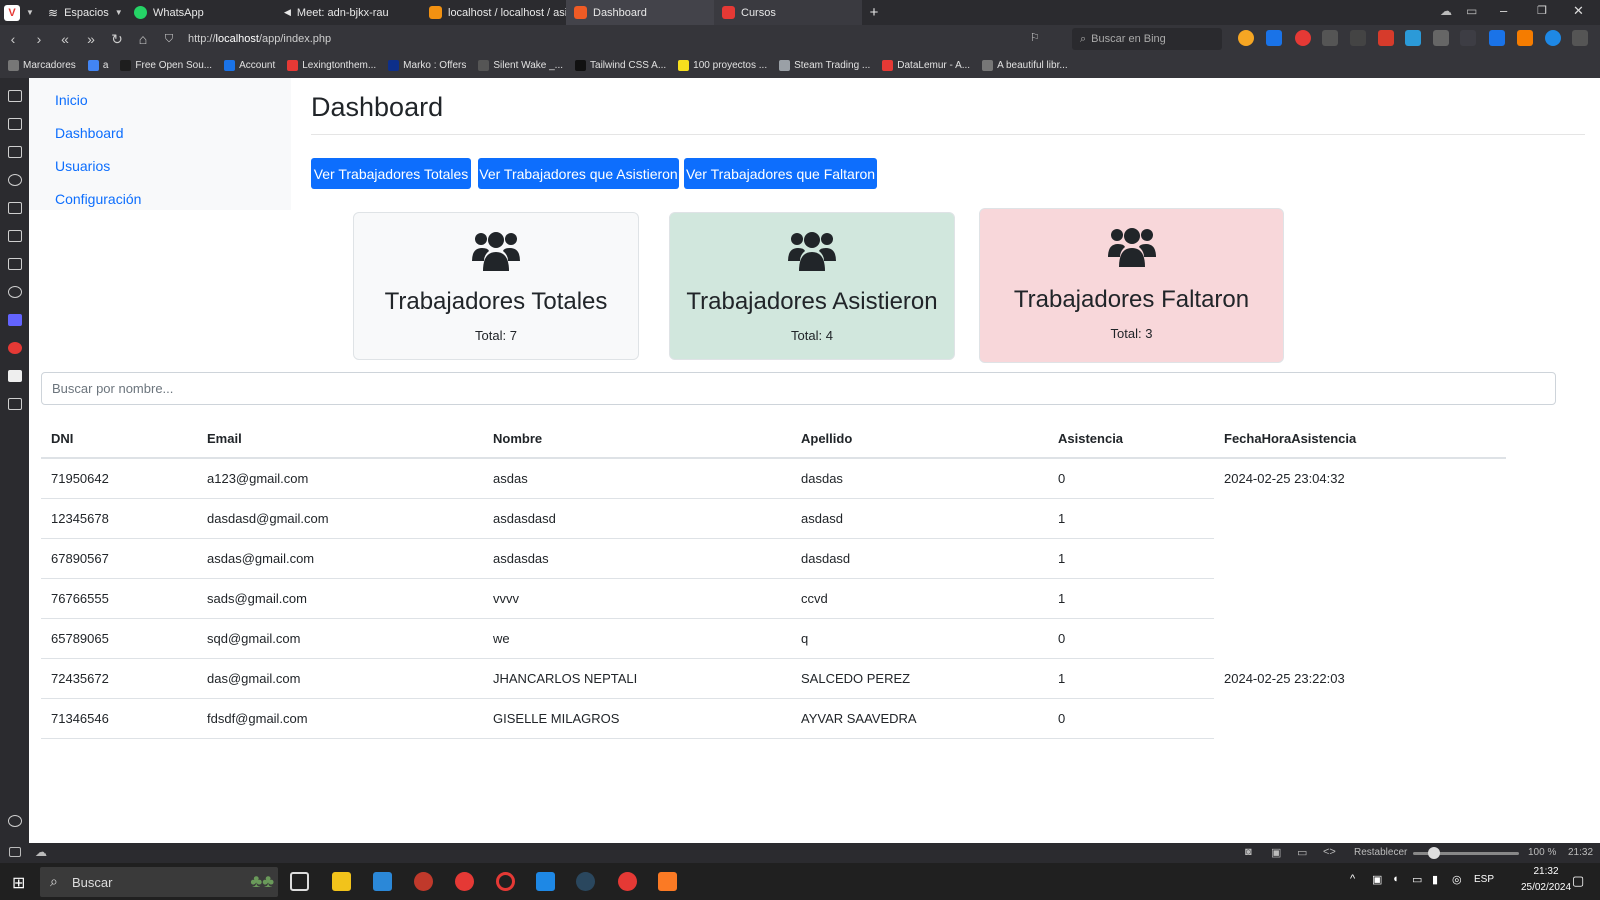 This screenshot has height=900, width=1600. I want to click on downloads-icon, so click(15, 152).